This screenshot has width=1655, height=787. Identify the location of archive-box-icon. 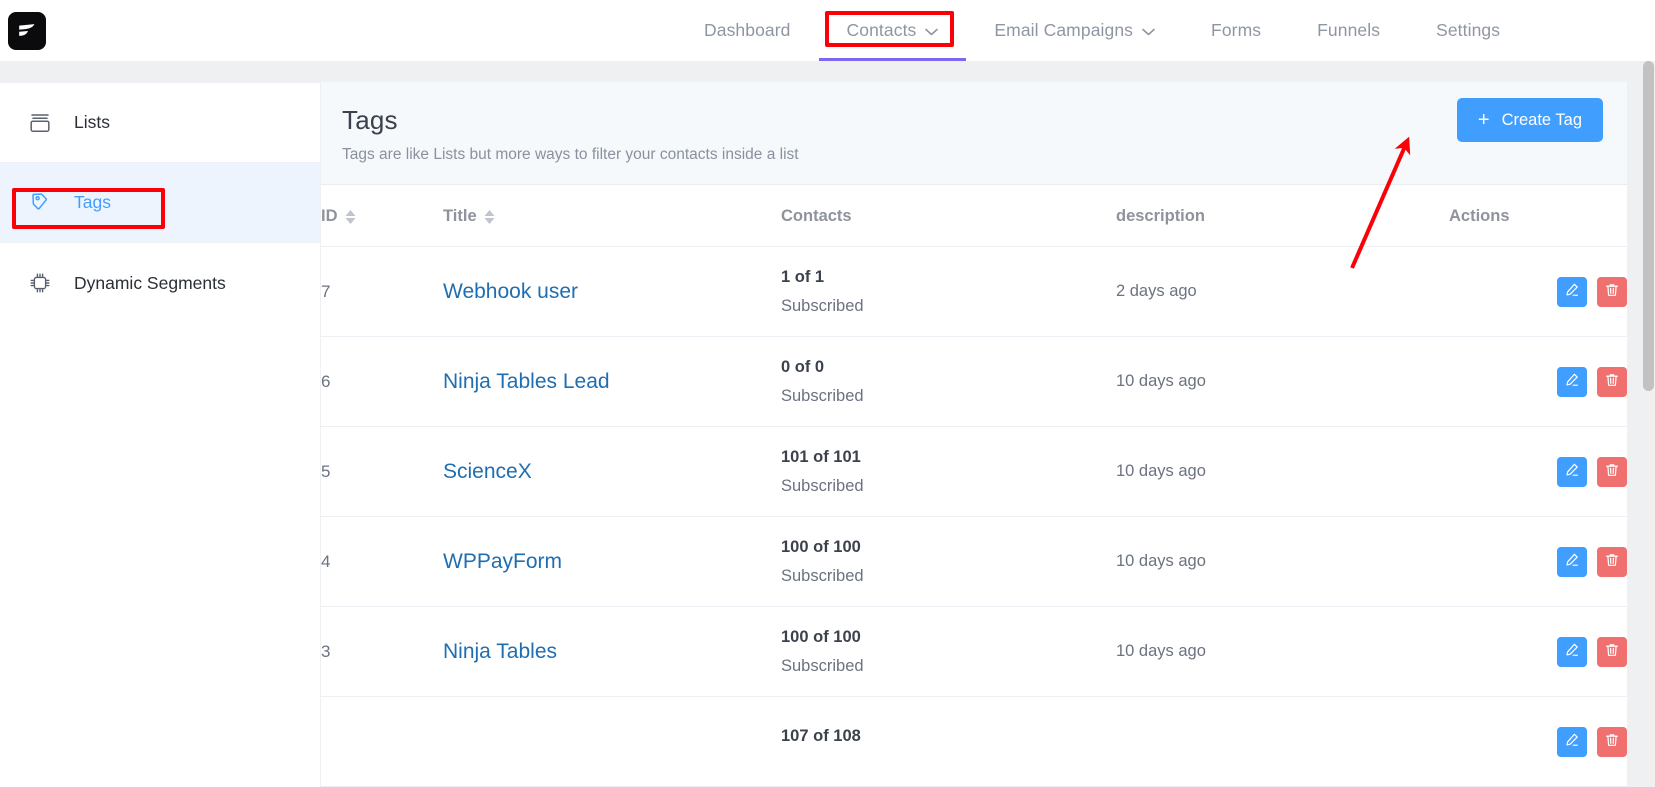
(40, 123).